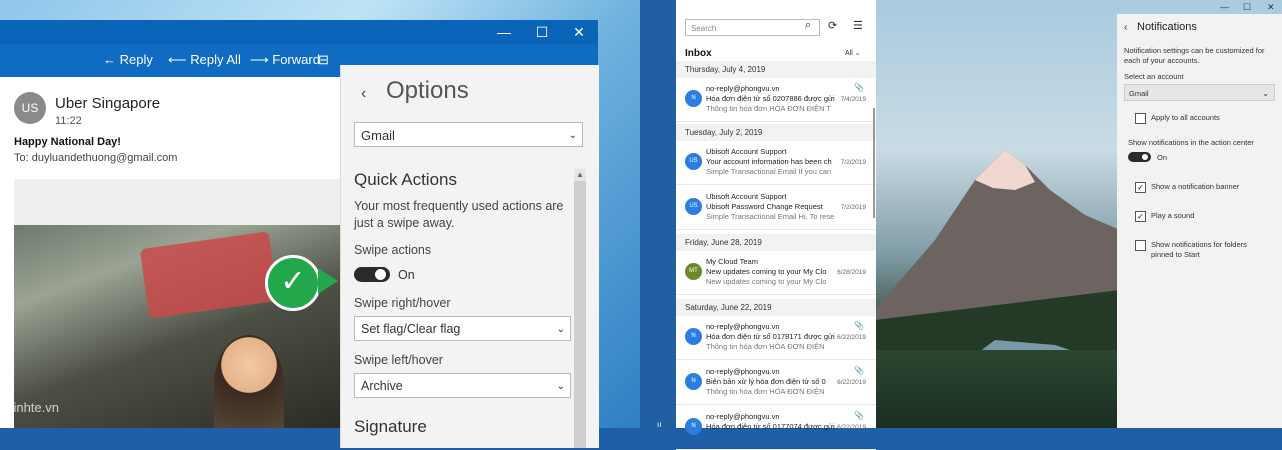 The height and width of the screenshot is (450, 1282). Describe the element at coordinates (204, 60) in the screenshot. I see `reply-all-button: ⟵ Reply All` at that location.